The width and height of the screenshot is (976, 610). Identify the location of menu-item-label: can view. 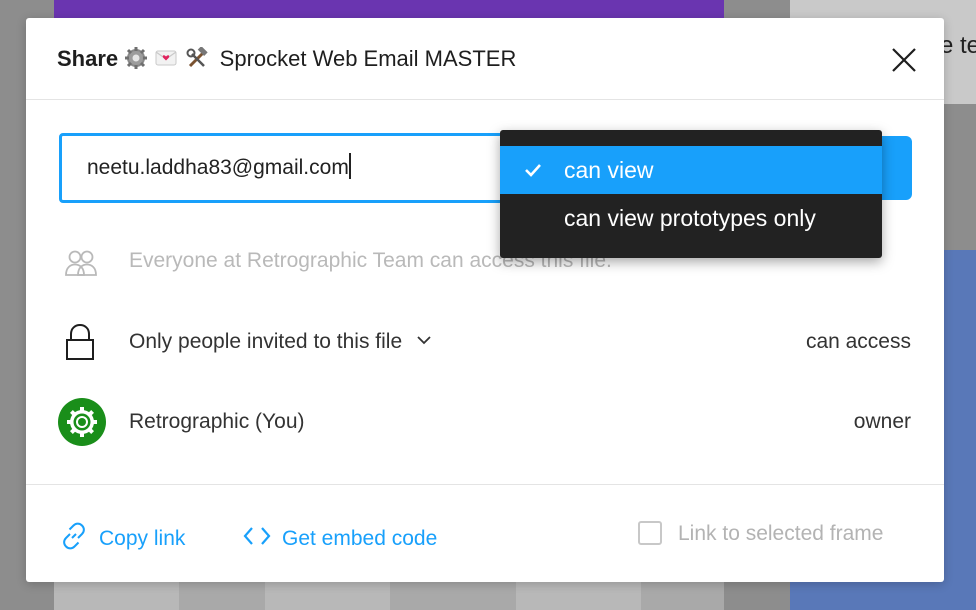
(609, 170).